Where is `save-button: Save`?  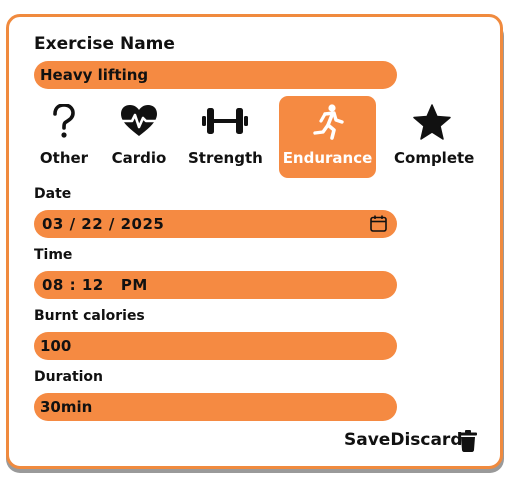 save-button: Save is located at coordinates (367, 440).